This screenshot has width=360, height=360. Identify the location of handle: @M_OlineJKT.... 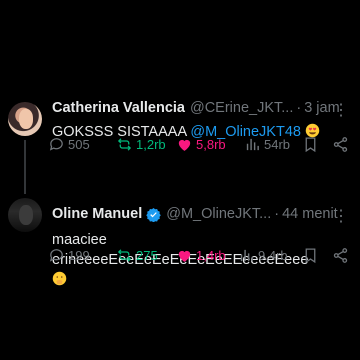
(218, 214).